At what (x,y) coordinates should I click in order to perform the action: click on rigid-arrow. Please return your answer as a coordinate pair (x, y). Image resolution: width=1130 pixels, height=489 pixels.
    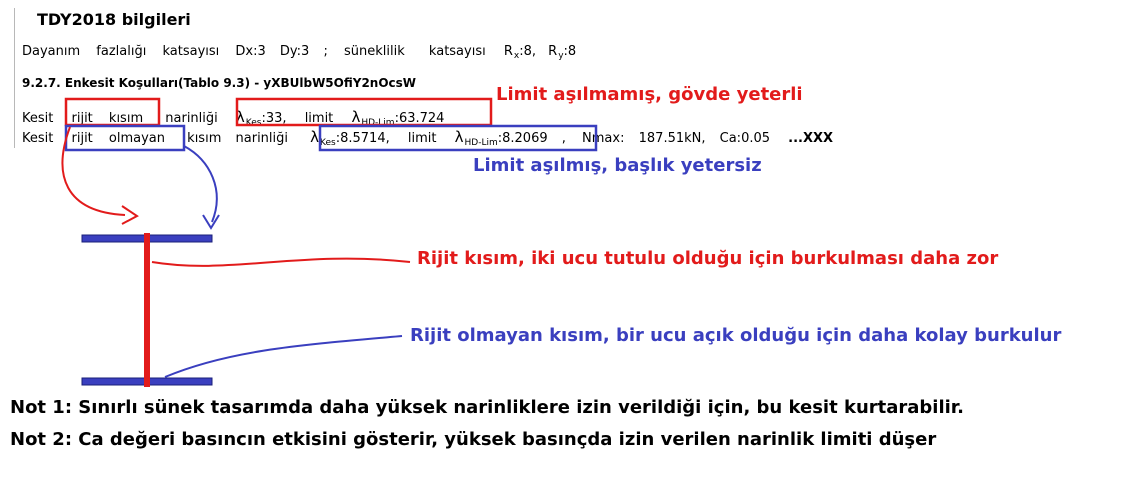
    Looking at the image, I should click on (93, 171).